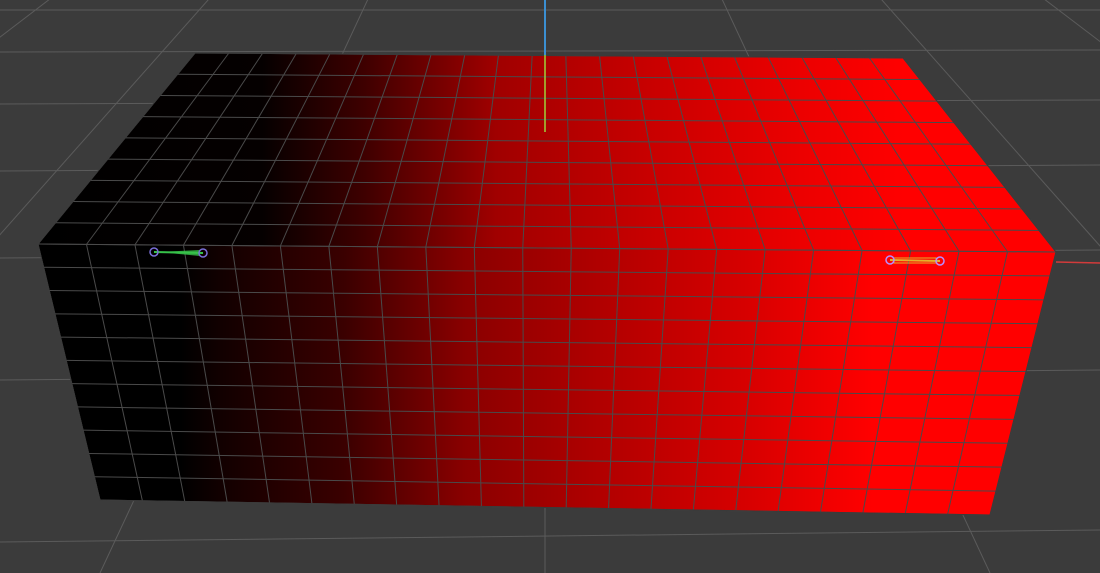 This screenshot has width=1100, height=573. I want to click on x-axis-line, so click(1077, 262).